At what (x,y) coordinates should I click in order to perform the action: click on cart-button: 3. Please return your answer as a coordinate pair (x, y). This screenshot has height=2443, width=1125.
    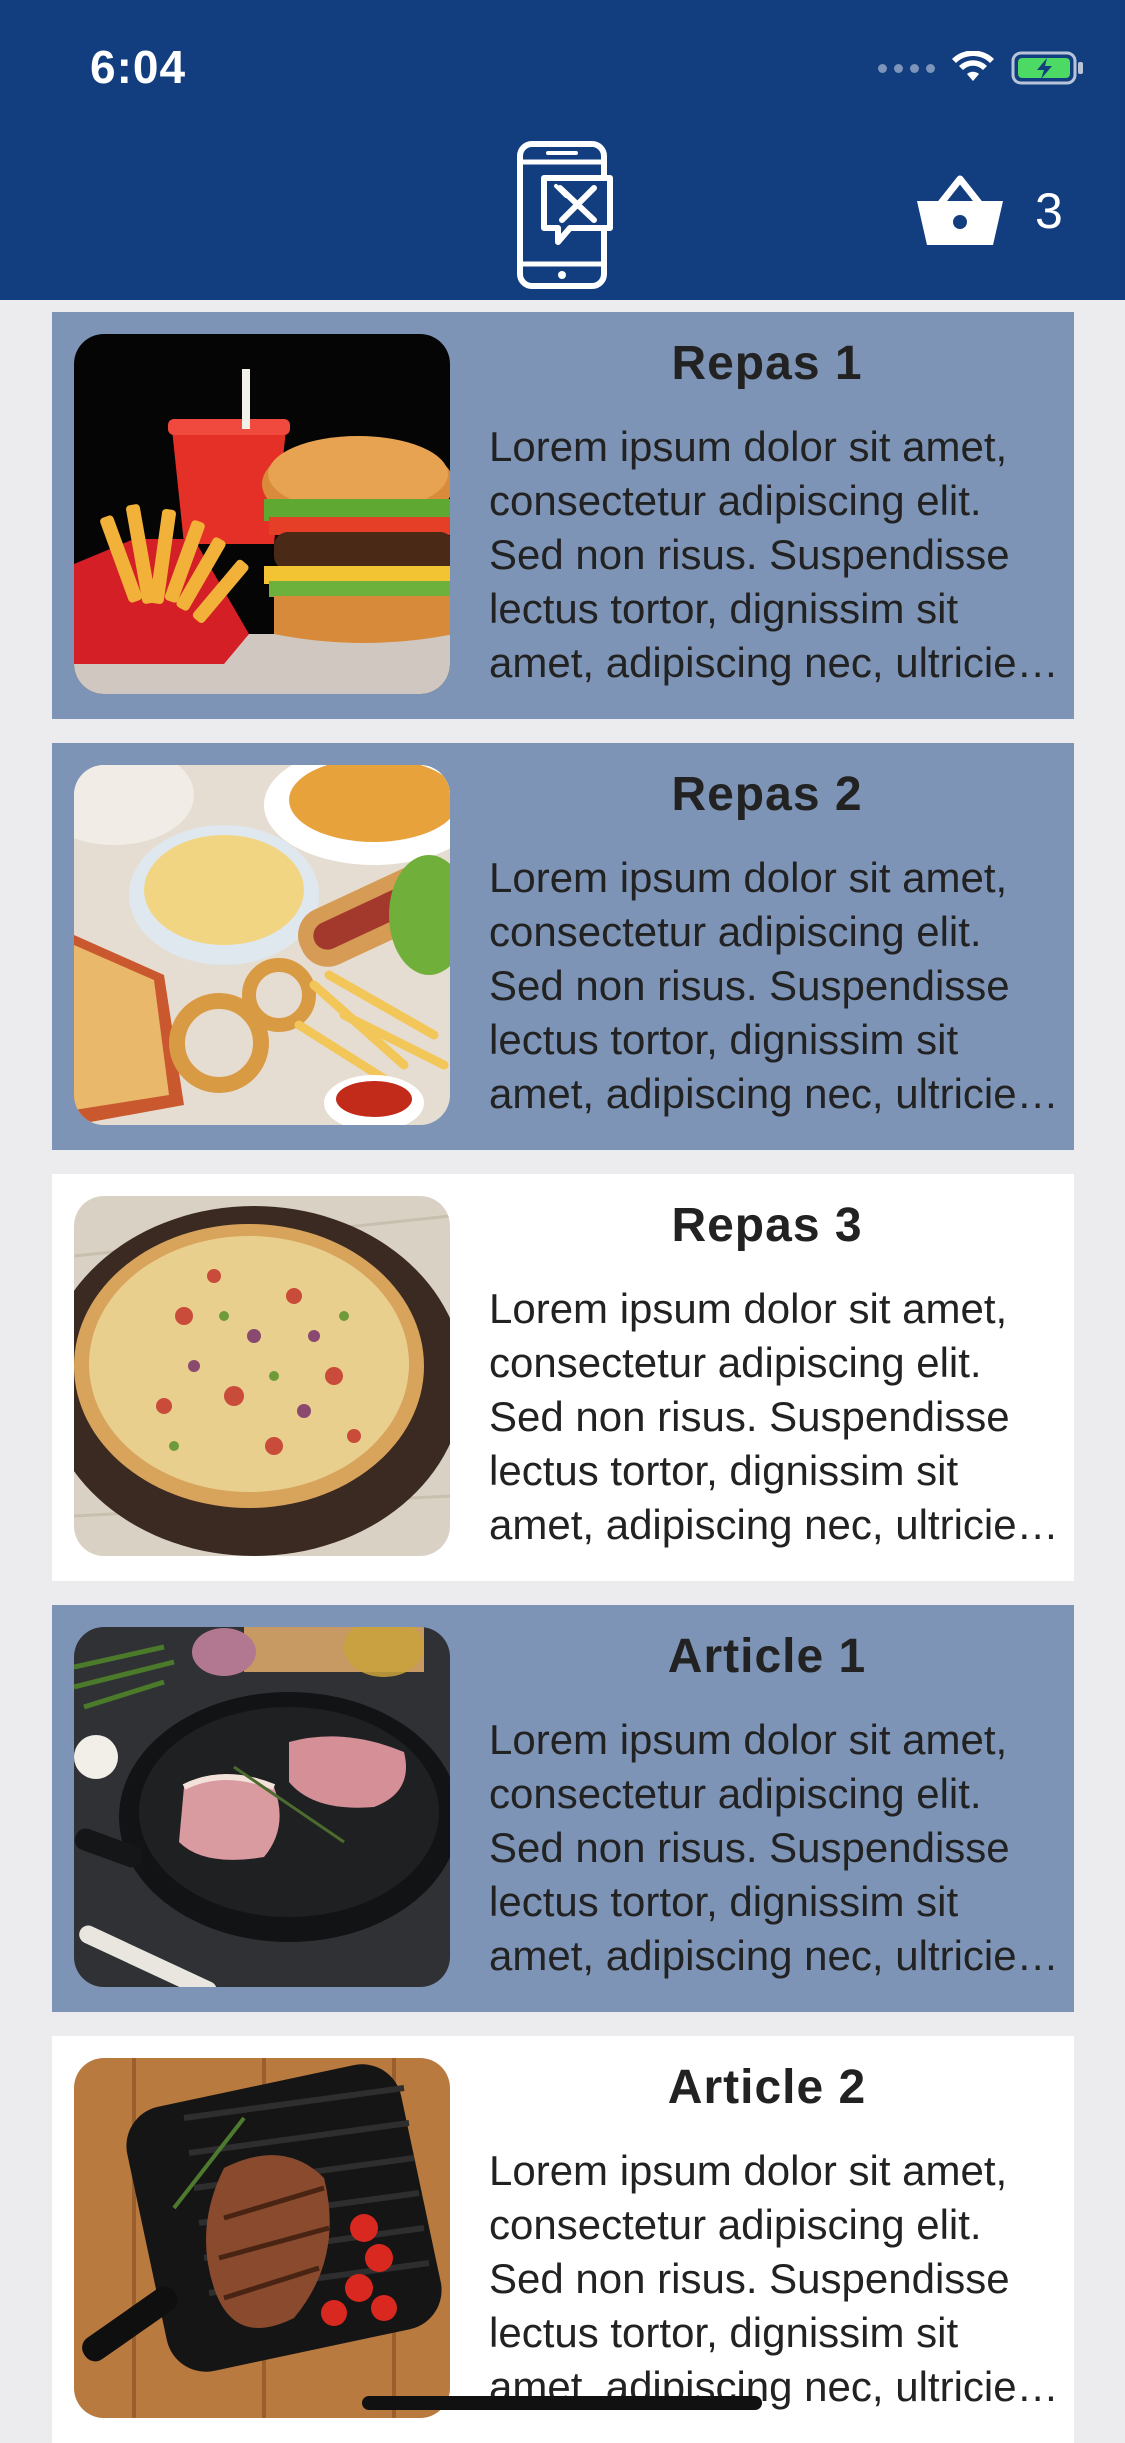
    Looking at the image, I should click on (989, 211).